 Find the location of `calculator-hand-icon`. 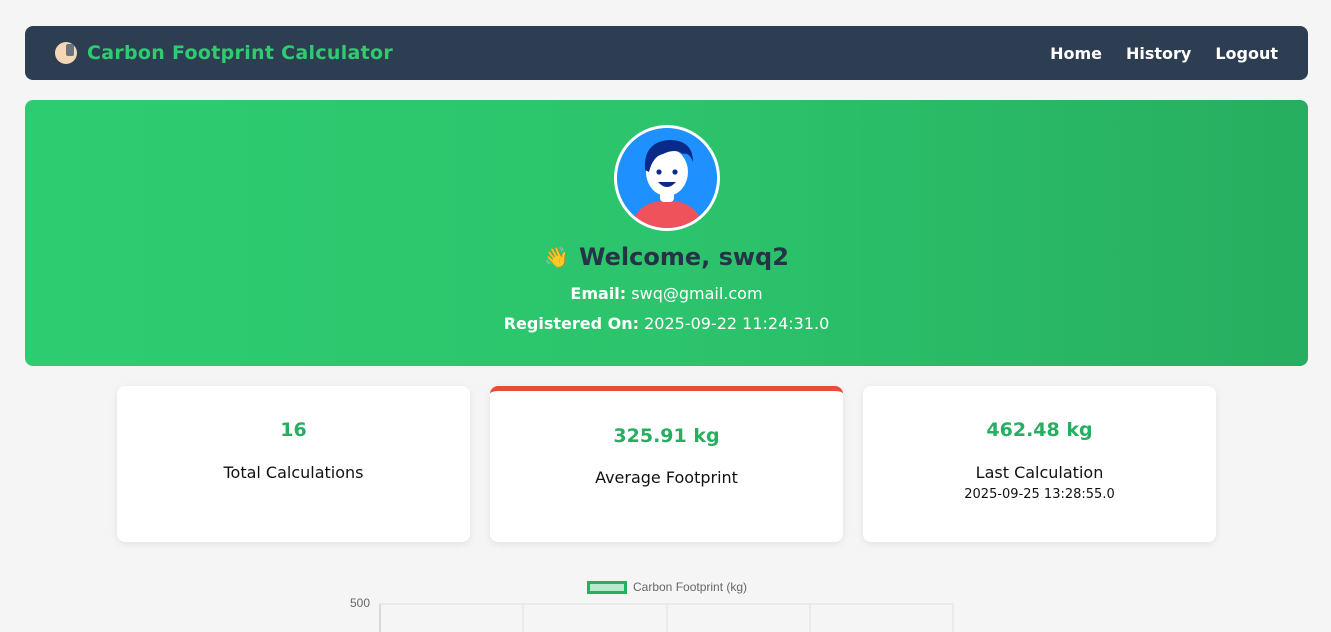

calculator-hand-icon is located at coordinates (66, 53).